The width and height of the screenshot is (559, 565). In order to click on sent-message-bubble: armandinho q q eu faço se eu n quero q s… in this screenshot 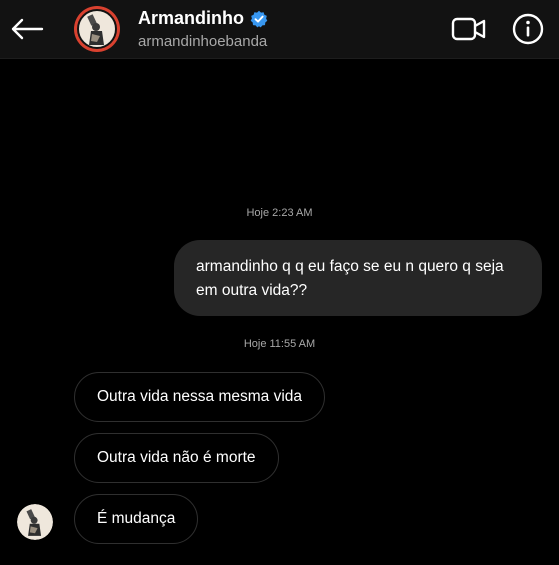, I will do `click(358, 278)`.